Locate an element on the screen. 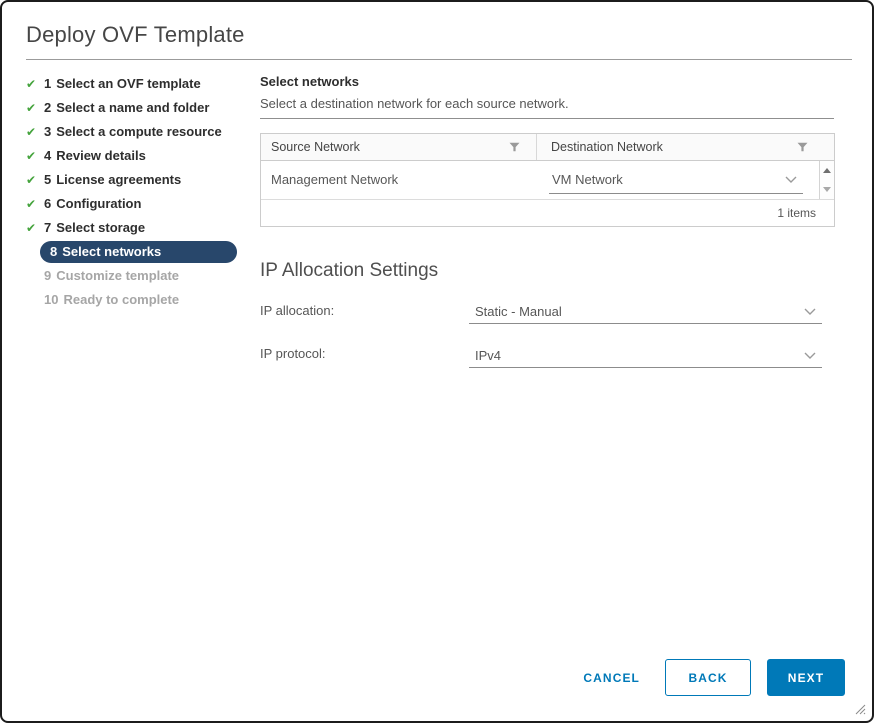 This screenshot has height=723, width=874. active-step-pill: 8 Select networks is located at coordinates (138, 252).